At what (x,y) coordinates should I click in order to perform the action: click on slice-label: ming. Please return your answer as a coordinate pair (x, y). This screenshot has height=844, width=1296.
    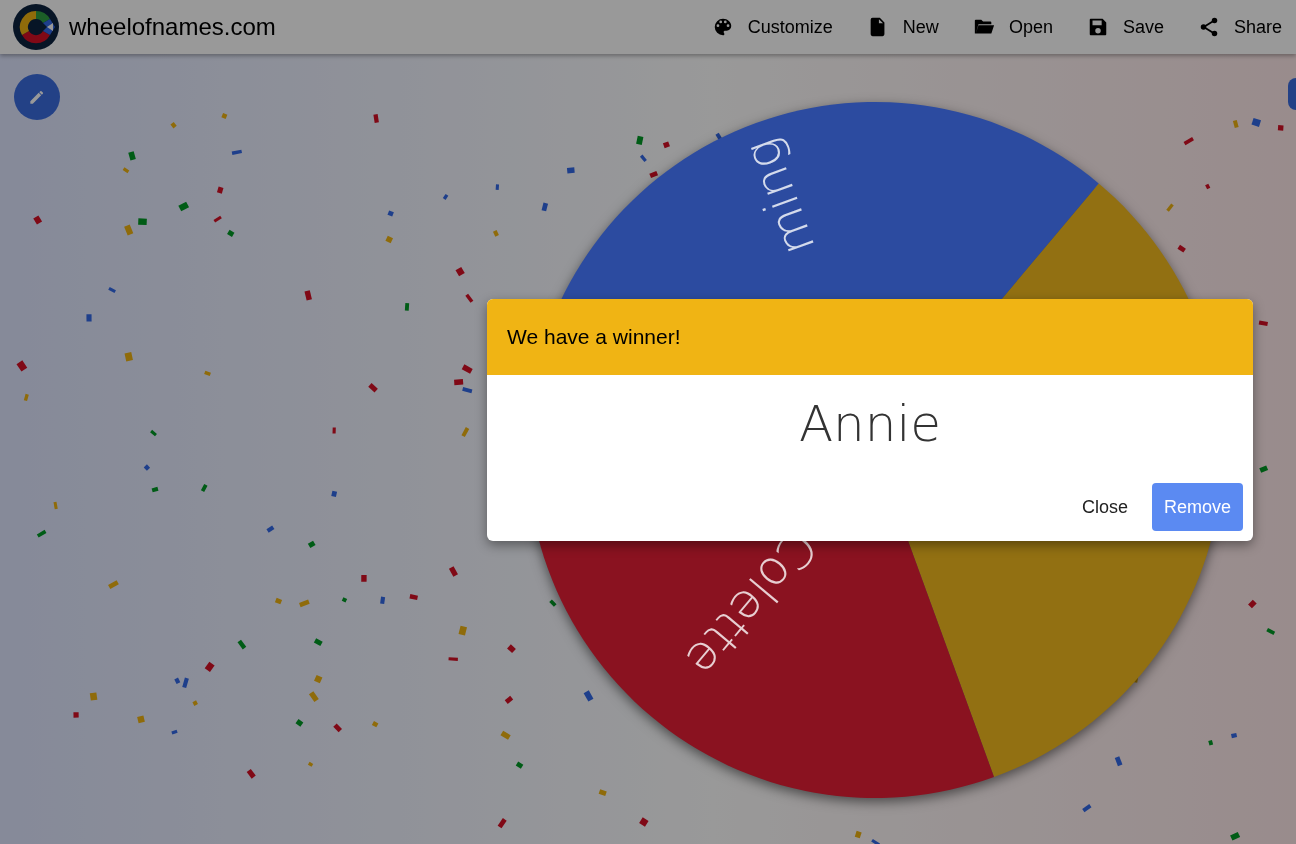
    Looking at the image, I should click on (779, 197).